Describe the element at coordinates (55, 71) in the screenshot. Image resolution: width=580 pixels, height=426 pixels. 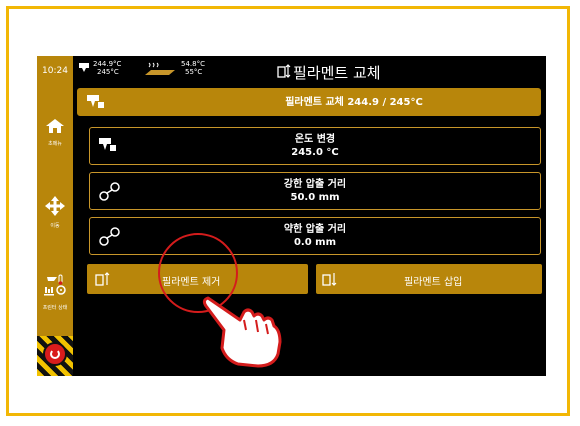
I see `clock: 10:24` at that location.